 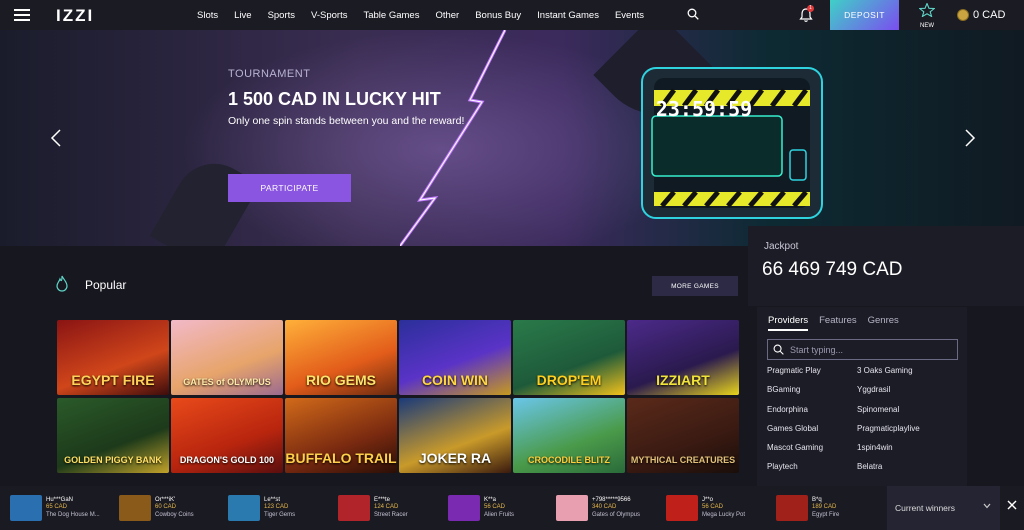 I want to click on game-title: DROP'EM, so click(x=569, y=380).